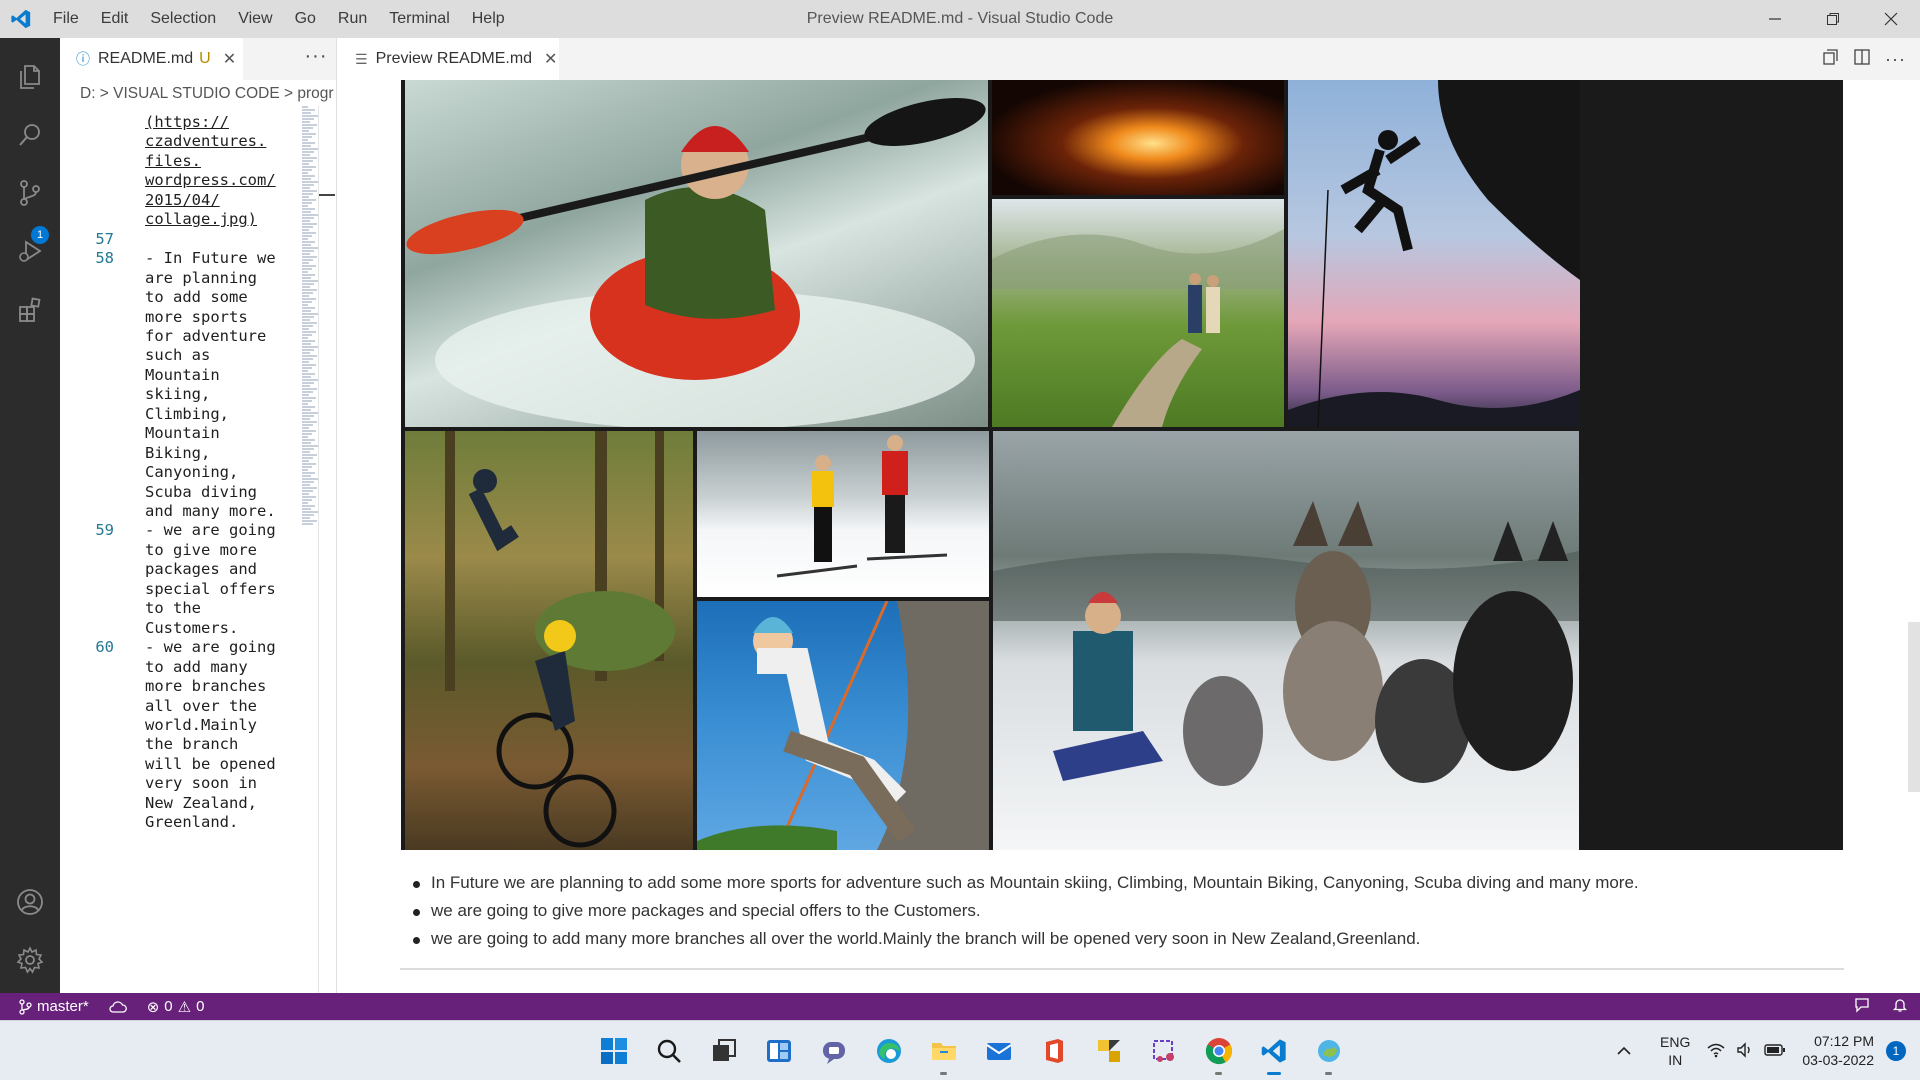 The image size is (1920, 1081). What do you see at coordinates (176, 1006) in the screenshot?
I see `problems-status: ⊗ 0 ⚠ 0` at bounding box center [176, 1006].